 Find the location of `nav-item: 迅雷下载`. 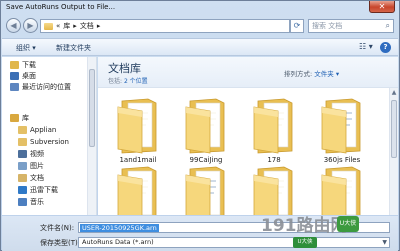

nav-item: 迅雷下载 is located at coordinates (38, 190).